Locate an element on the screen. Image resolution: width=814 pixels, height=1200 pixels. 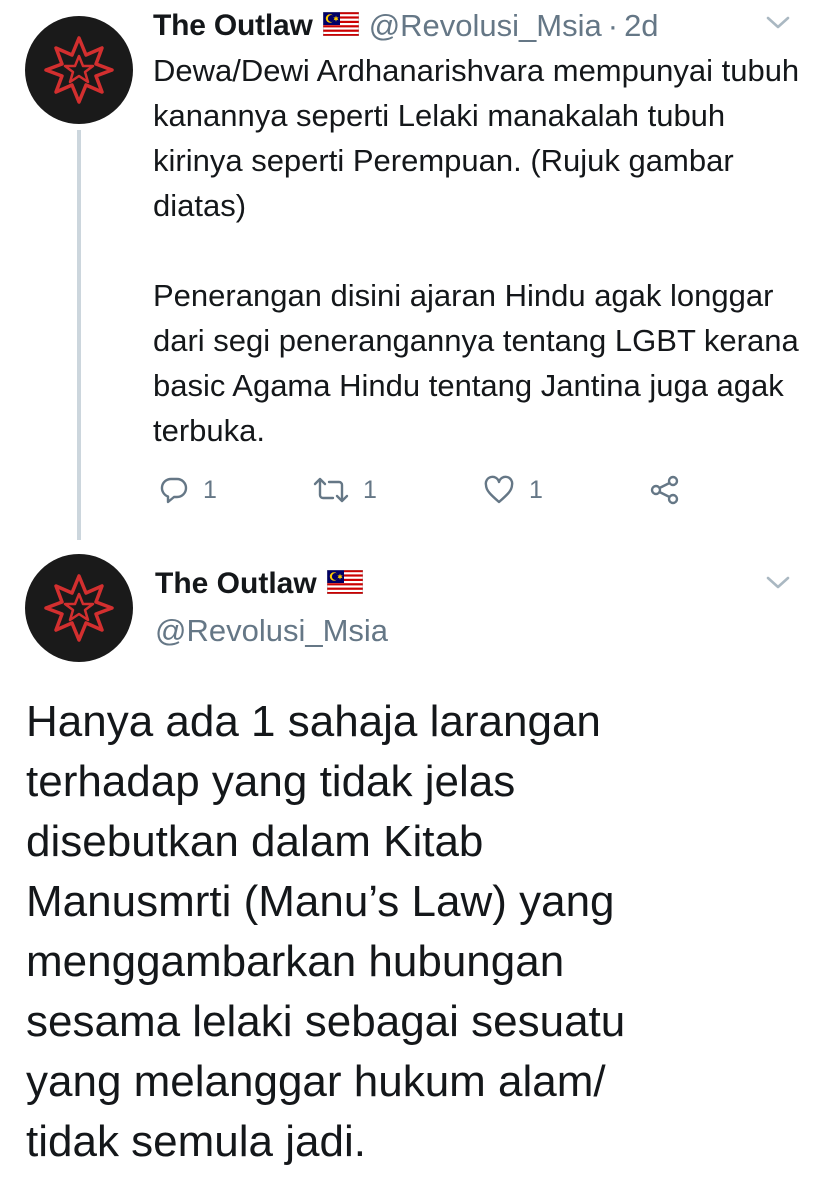
like-count: 1 is located at coordinates (536, 489).